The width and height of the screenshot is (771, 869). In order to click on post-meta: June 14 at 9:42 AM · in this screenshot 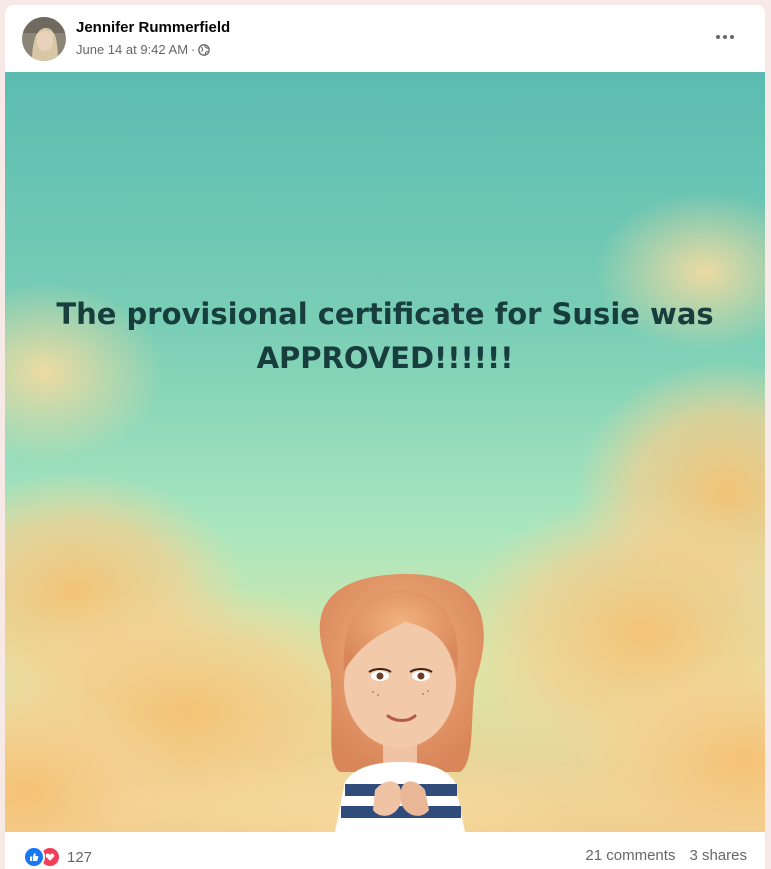, I will do `click(143, 49)`.